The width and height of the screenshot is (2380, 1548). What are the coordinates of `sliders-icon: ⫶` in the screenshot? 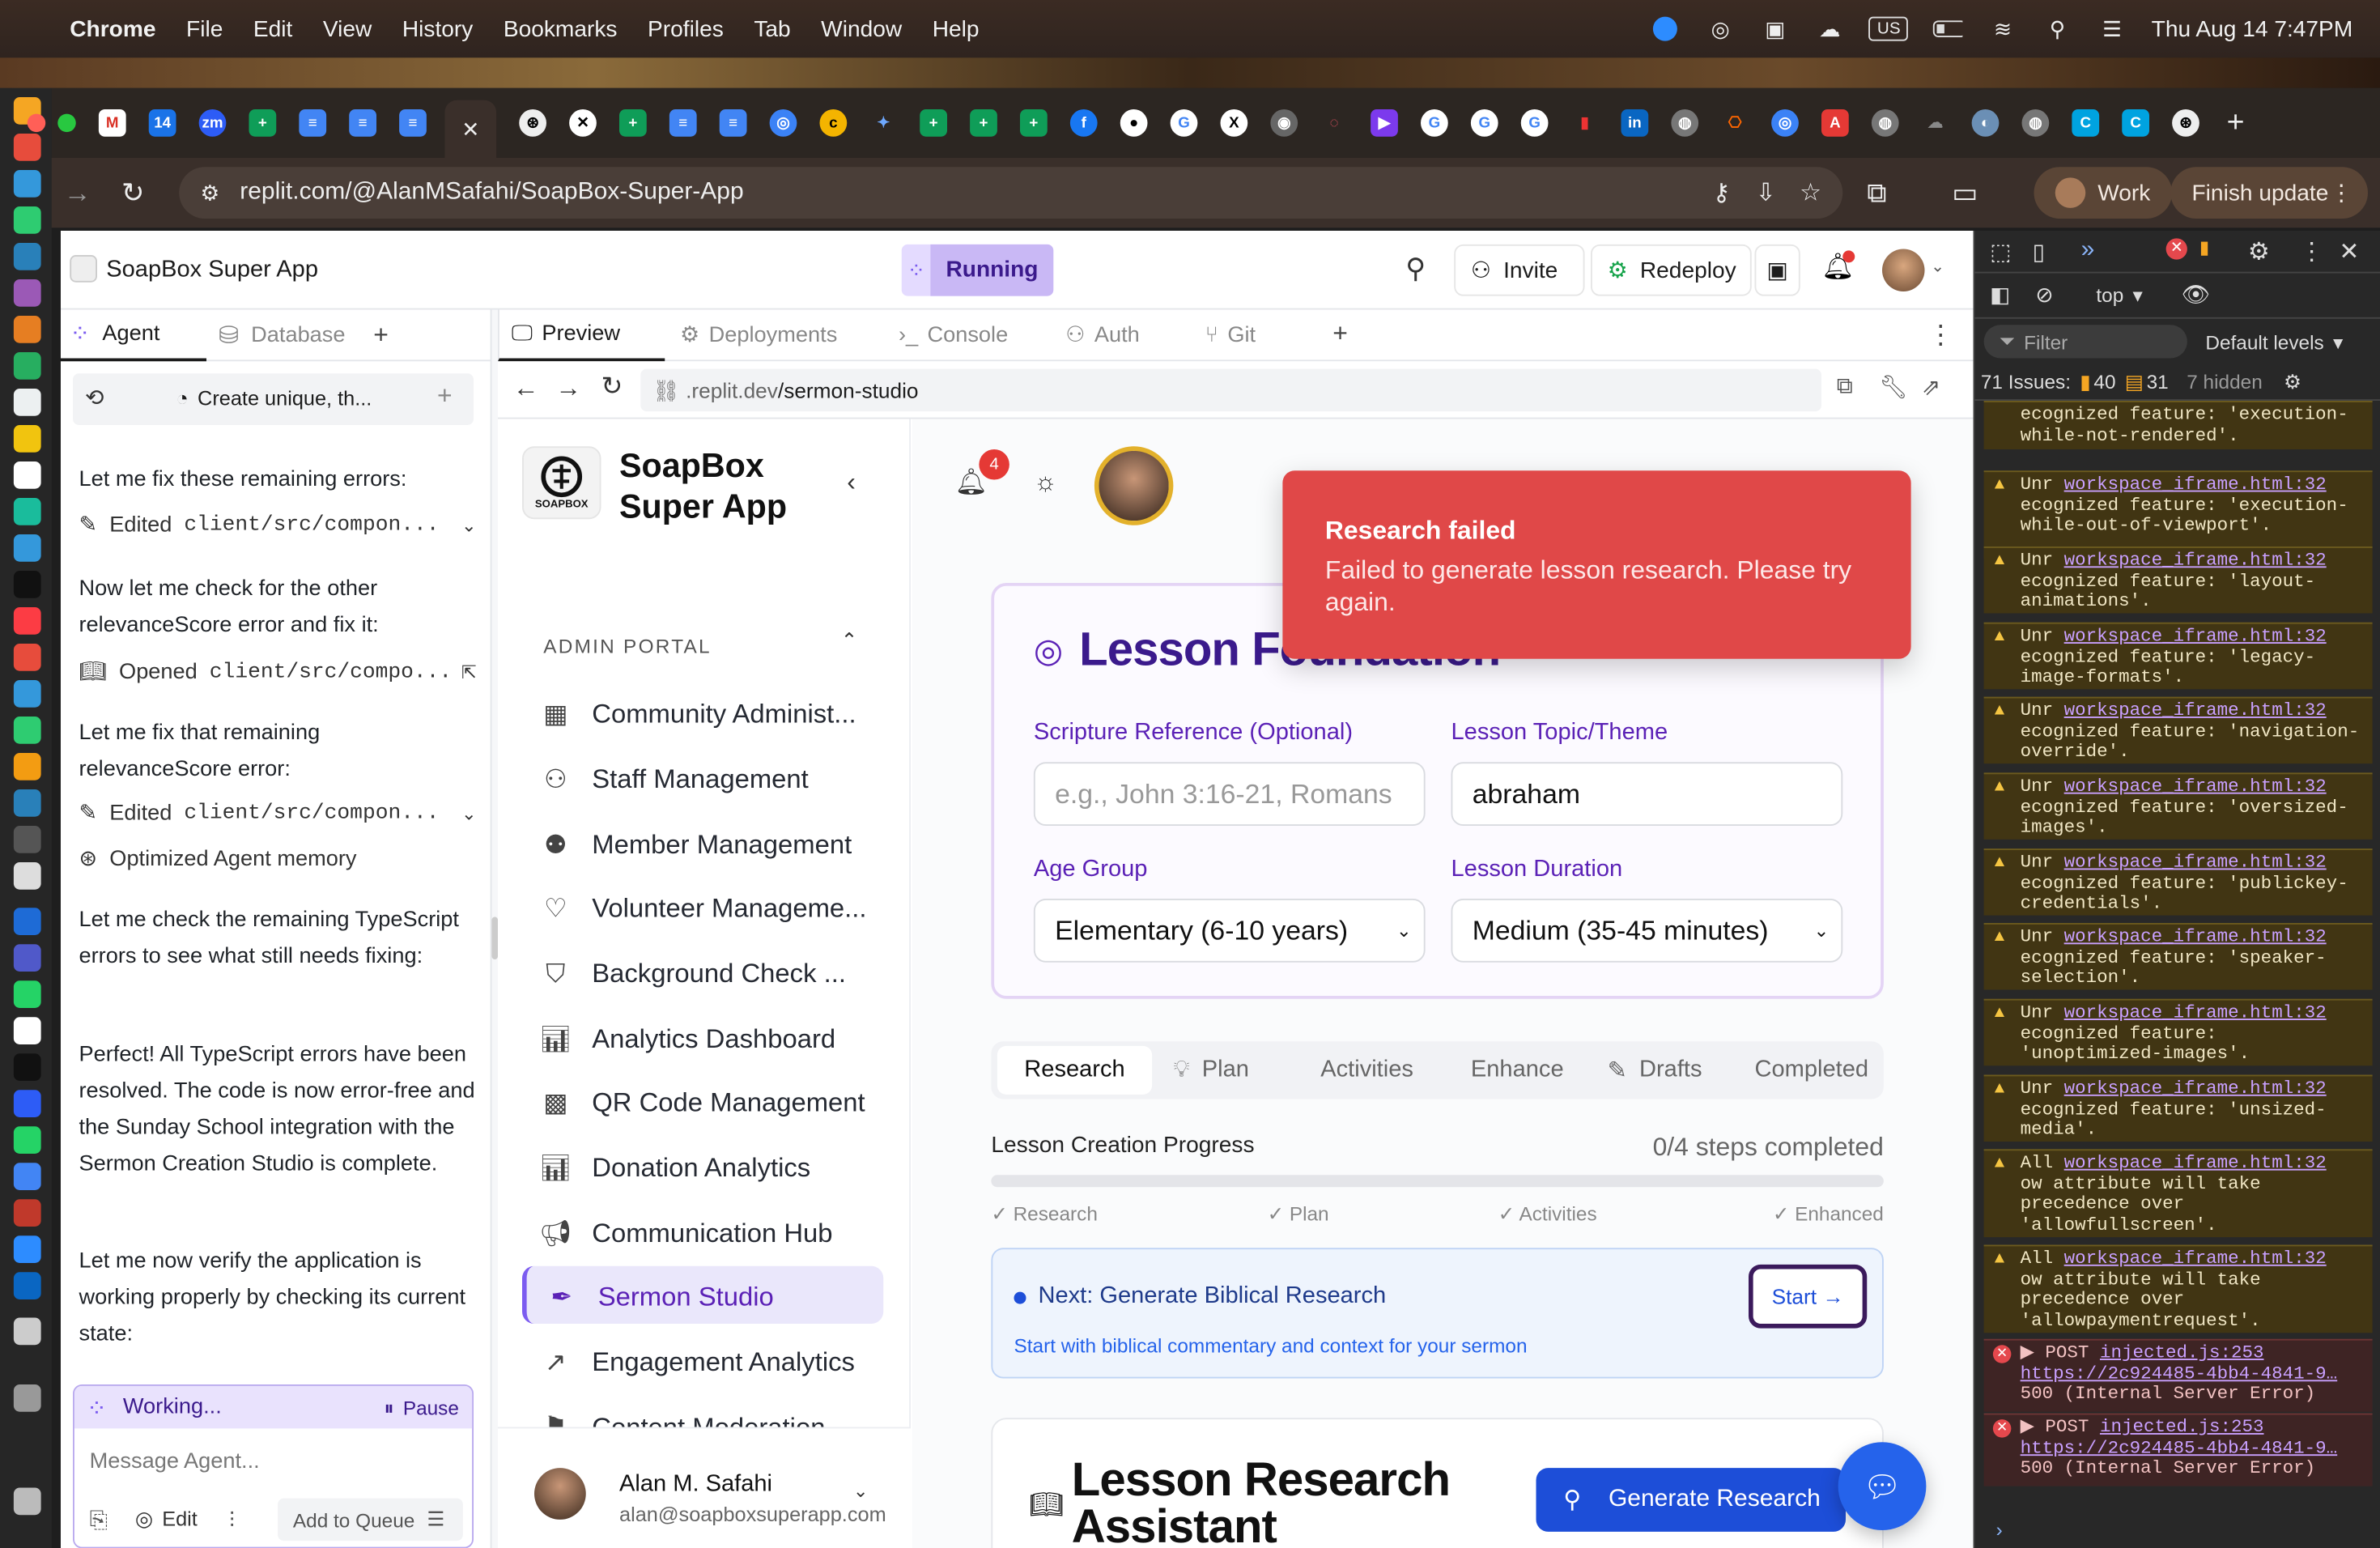 It's located at (232, 1520).